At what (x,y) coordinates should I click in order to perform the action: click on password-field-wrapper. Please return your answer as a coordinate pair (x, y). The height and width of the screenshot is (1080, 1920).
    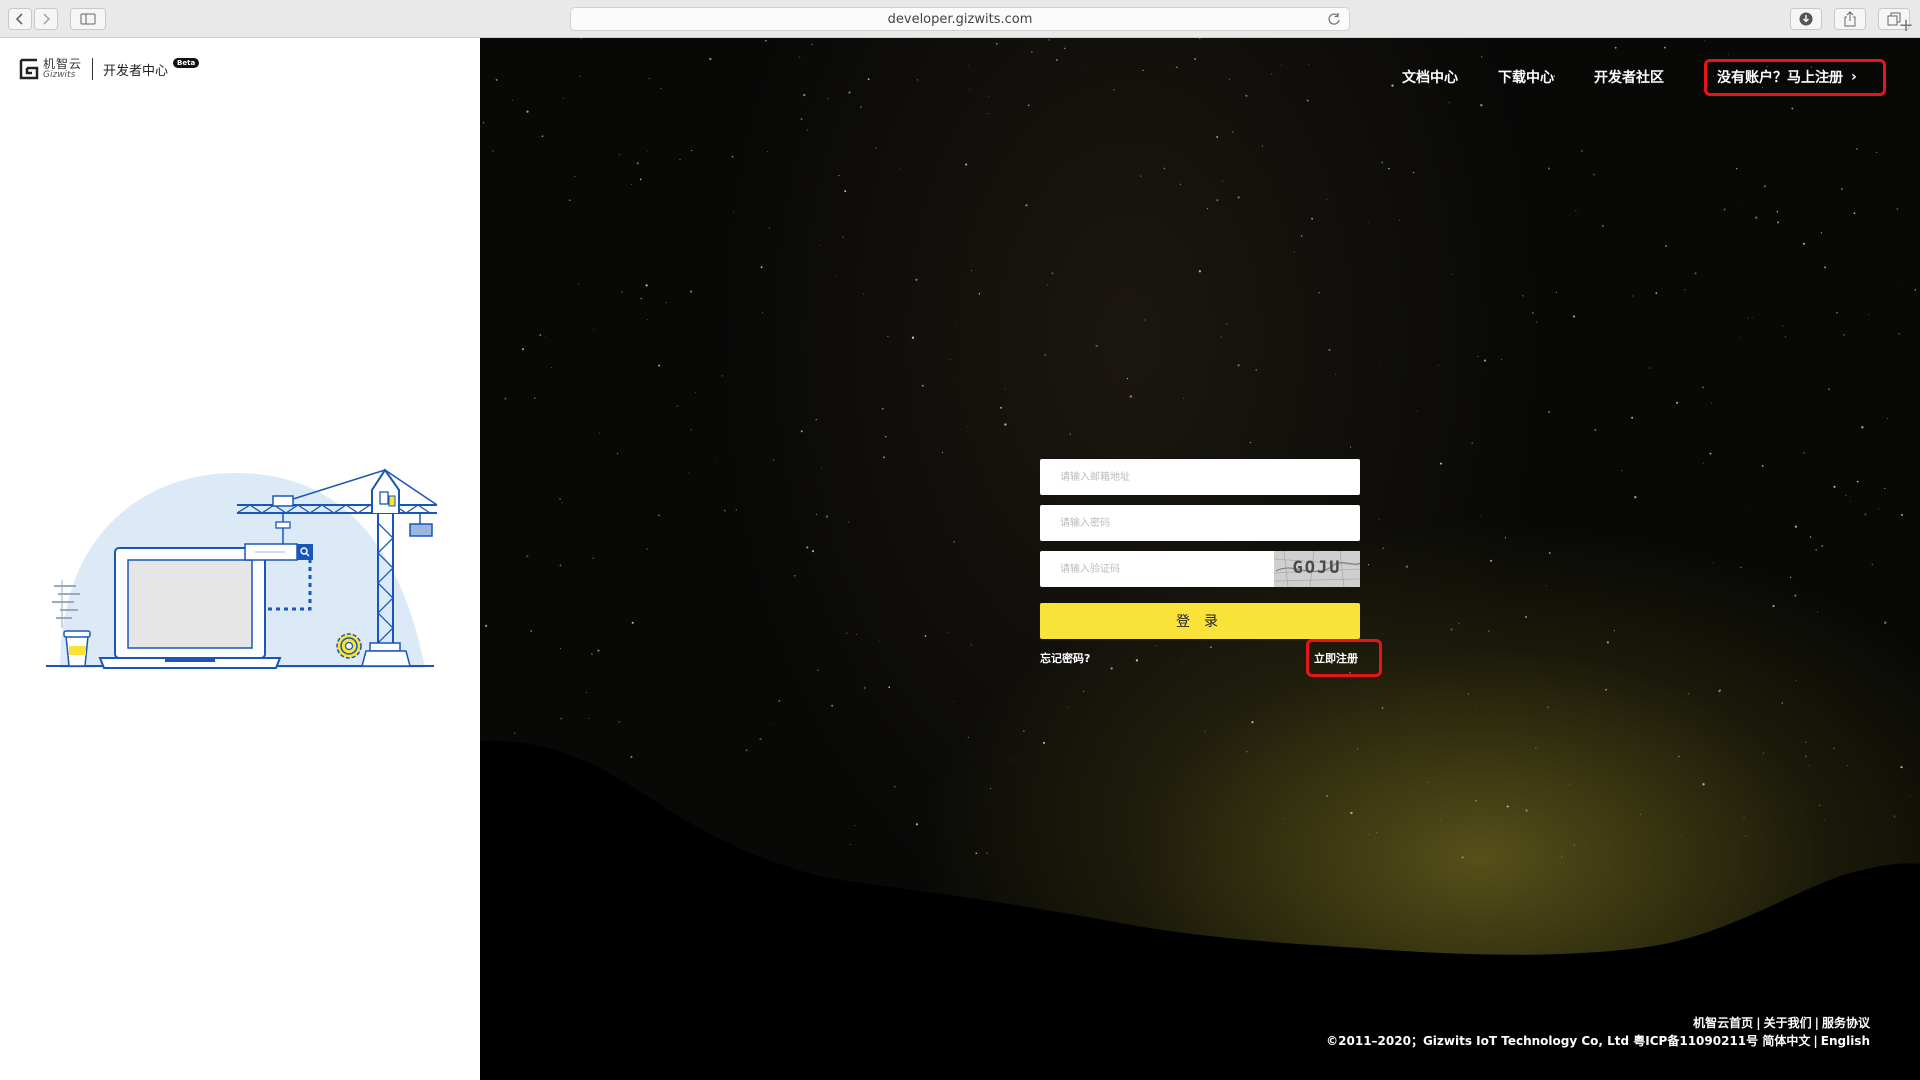
    Looking at the image, I should click on (1200, 523).